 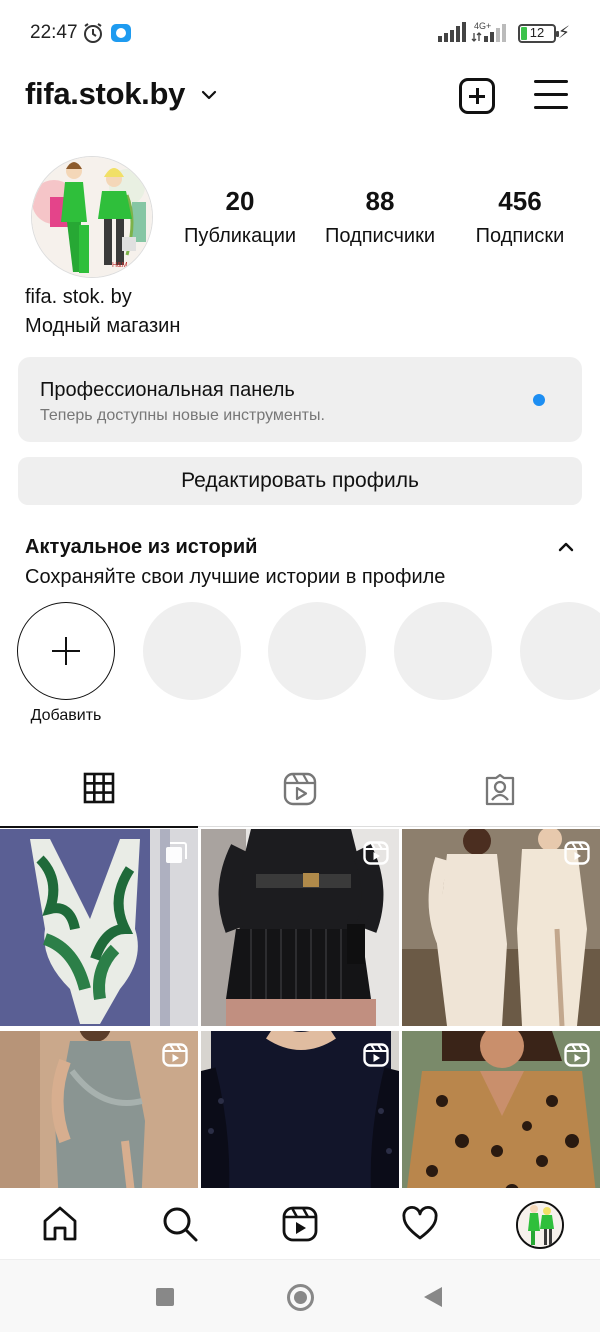 I want to click on add-highlight-button, so click(x=66, y=651).